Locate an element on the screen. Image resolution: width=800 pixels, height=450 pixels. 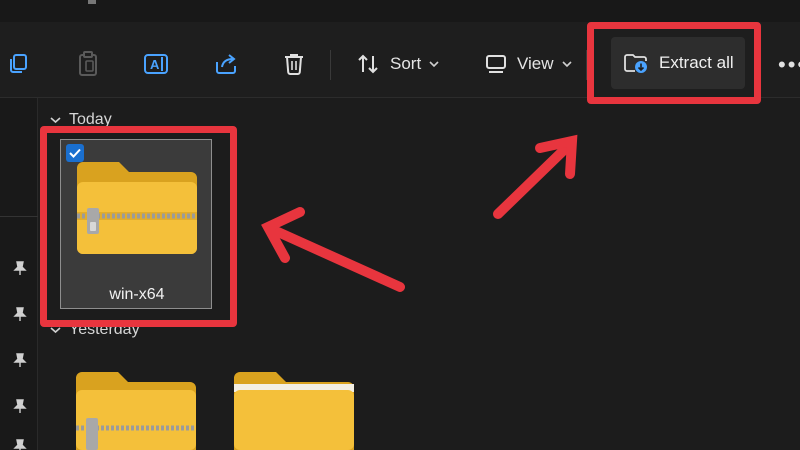
annotation-arrows is located at coordinates (419, 213).